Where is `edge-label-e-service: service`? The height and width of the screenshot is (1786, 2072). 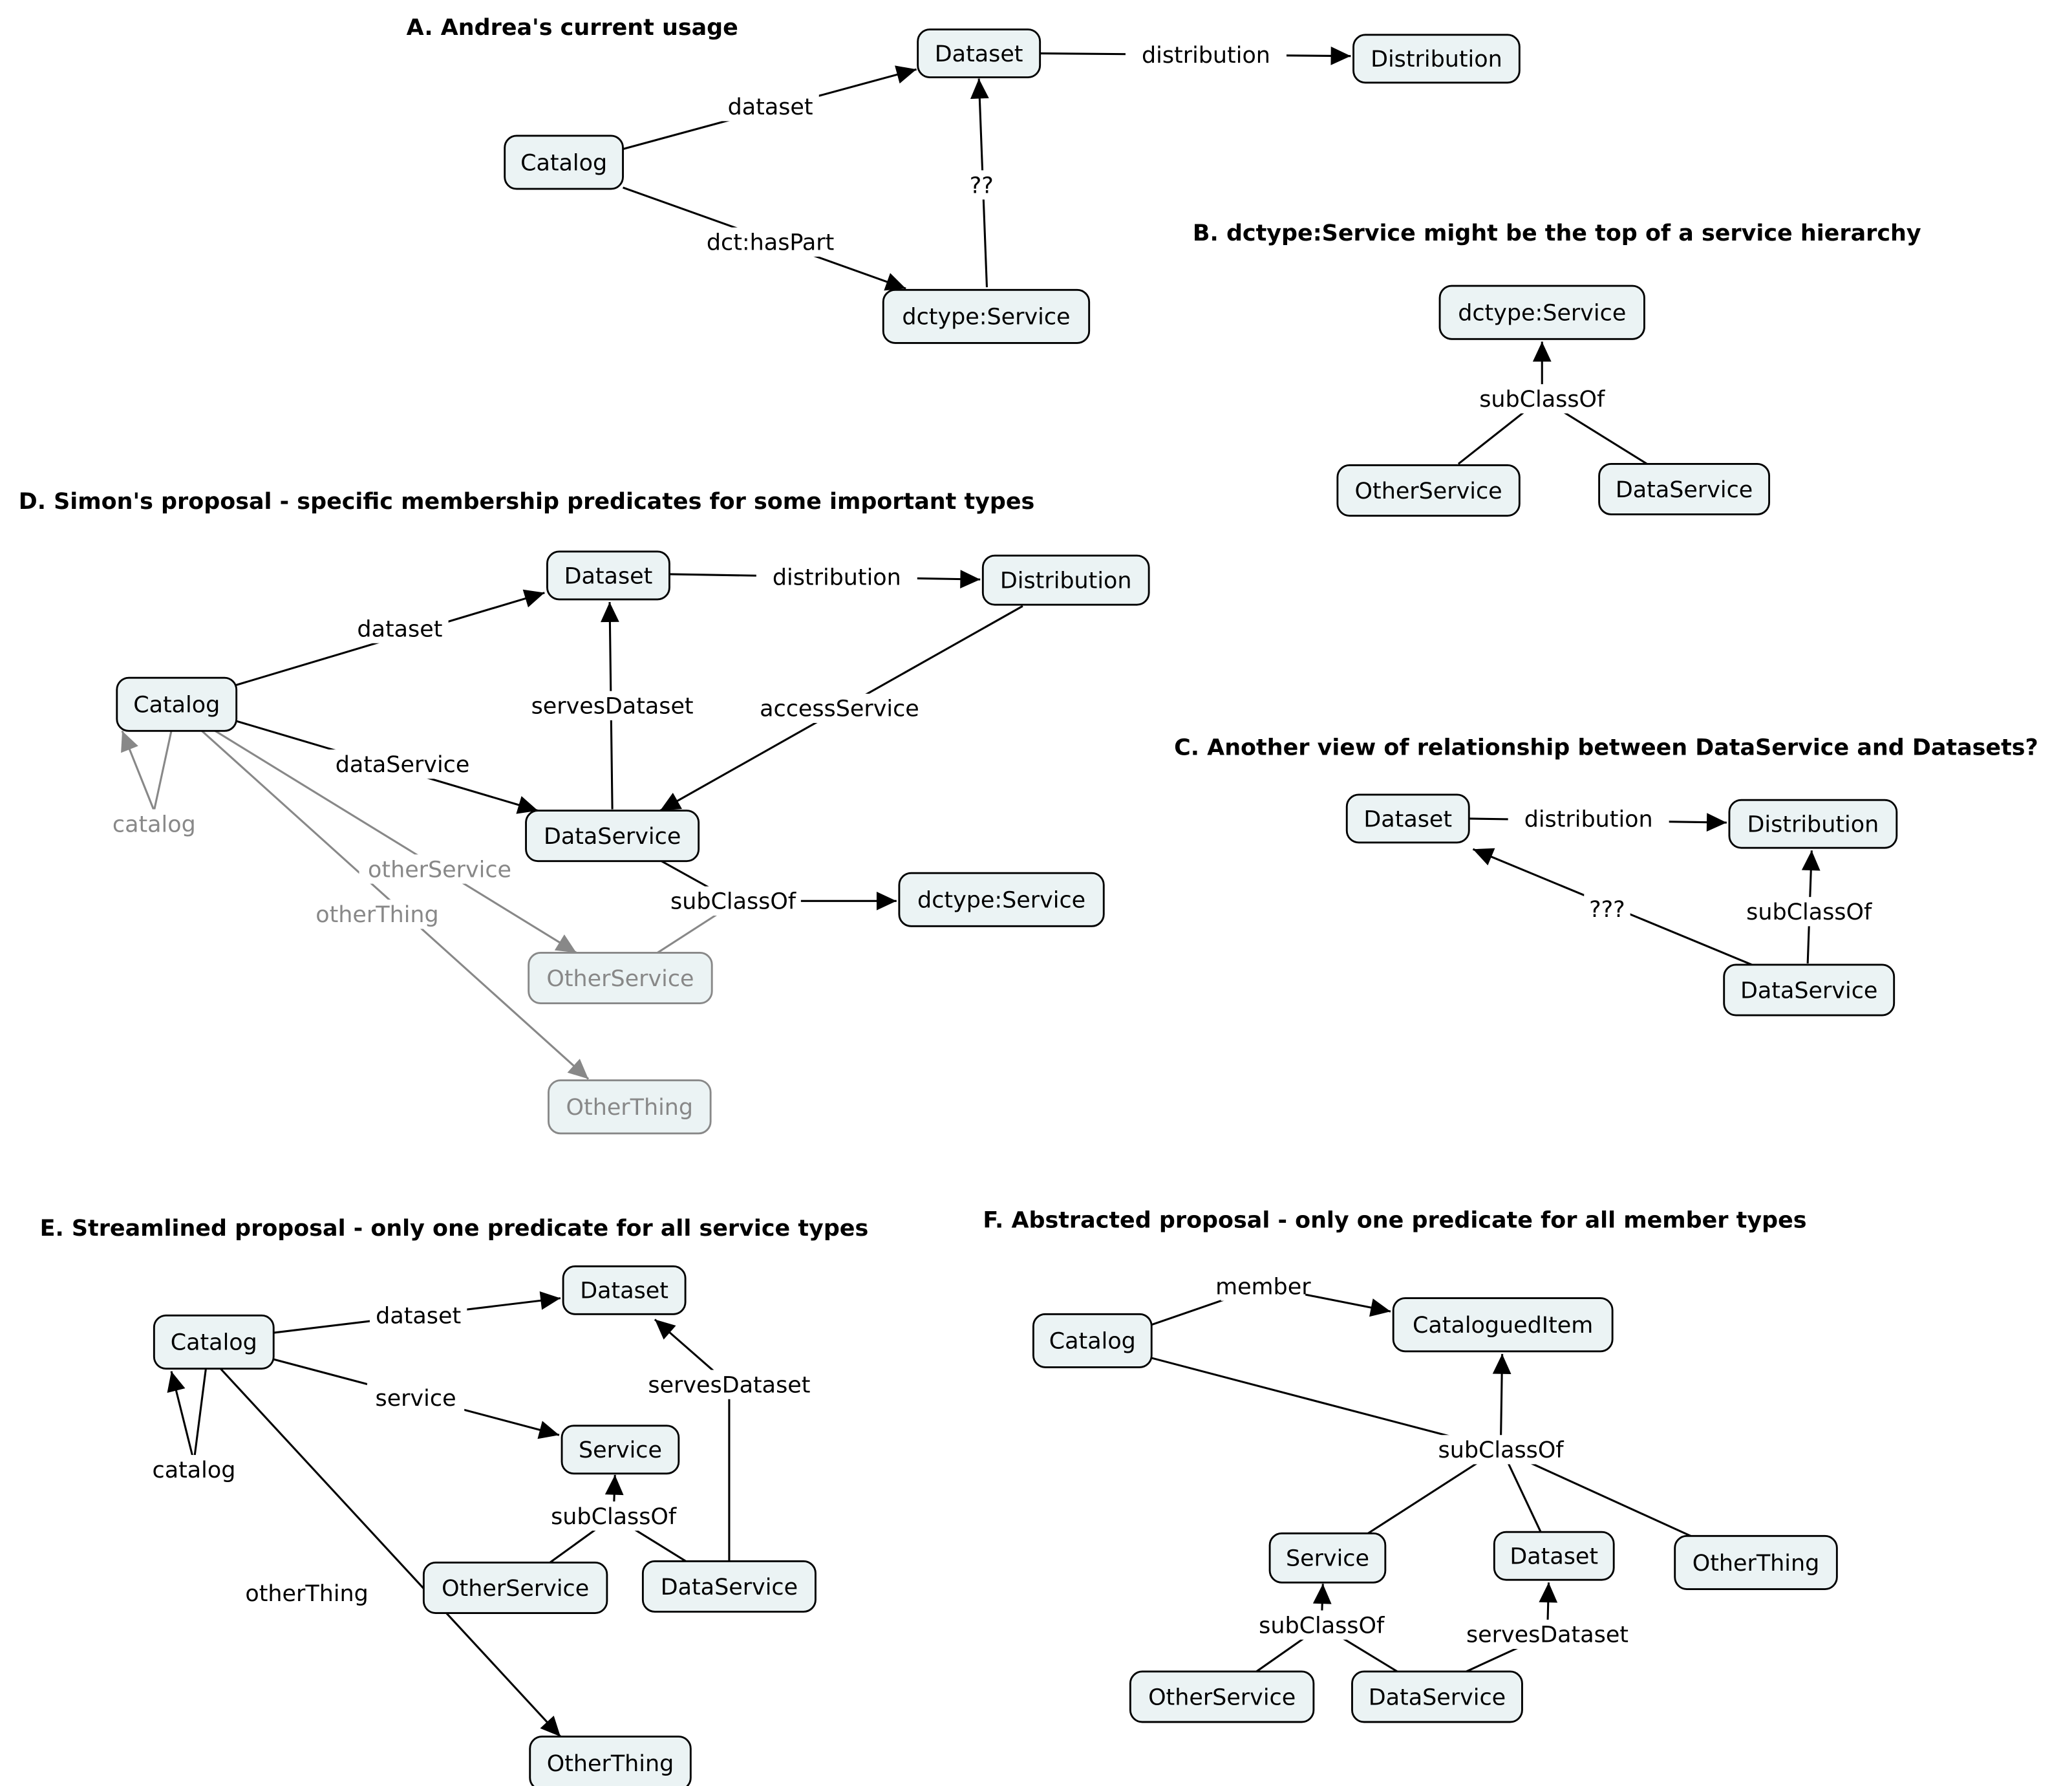 edge-label-e-service: service is located at coordinates (416, 1399).